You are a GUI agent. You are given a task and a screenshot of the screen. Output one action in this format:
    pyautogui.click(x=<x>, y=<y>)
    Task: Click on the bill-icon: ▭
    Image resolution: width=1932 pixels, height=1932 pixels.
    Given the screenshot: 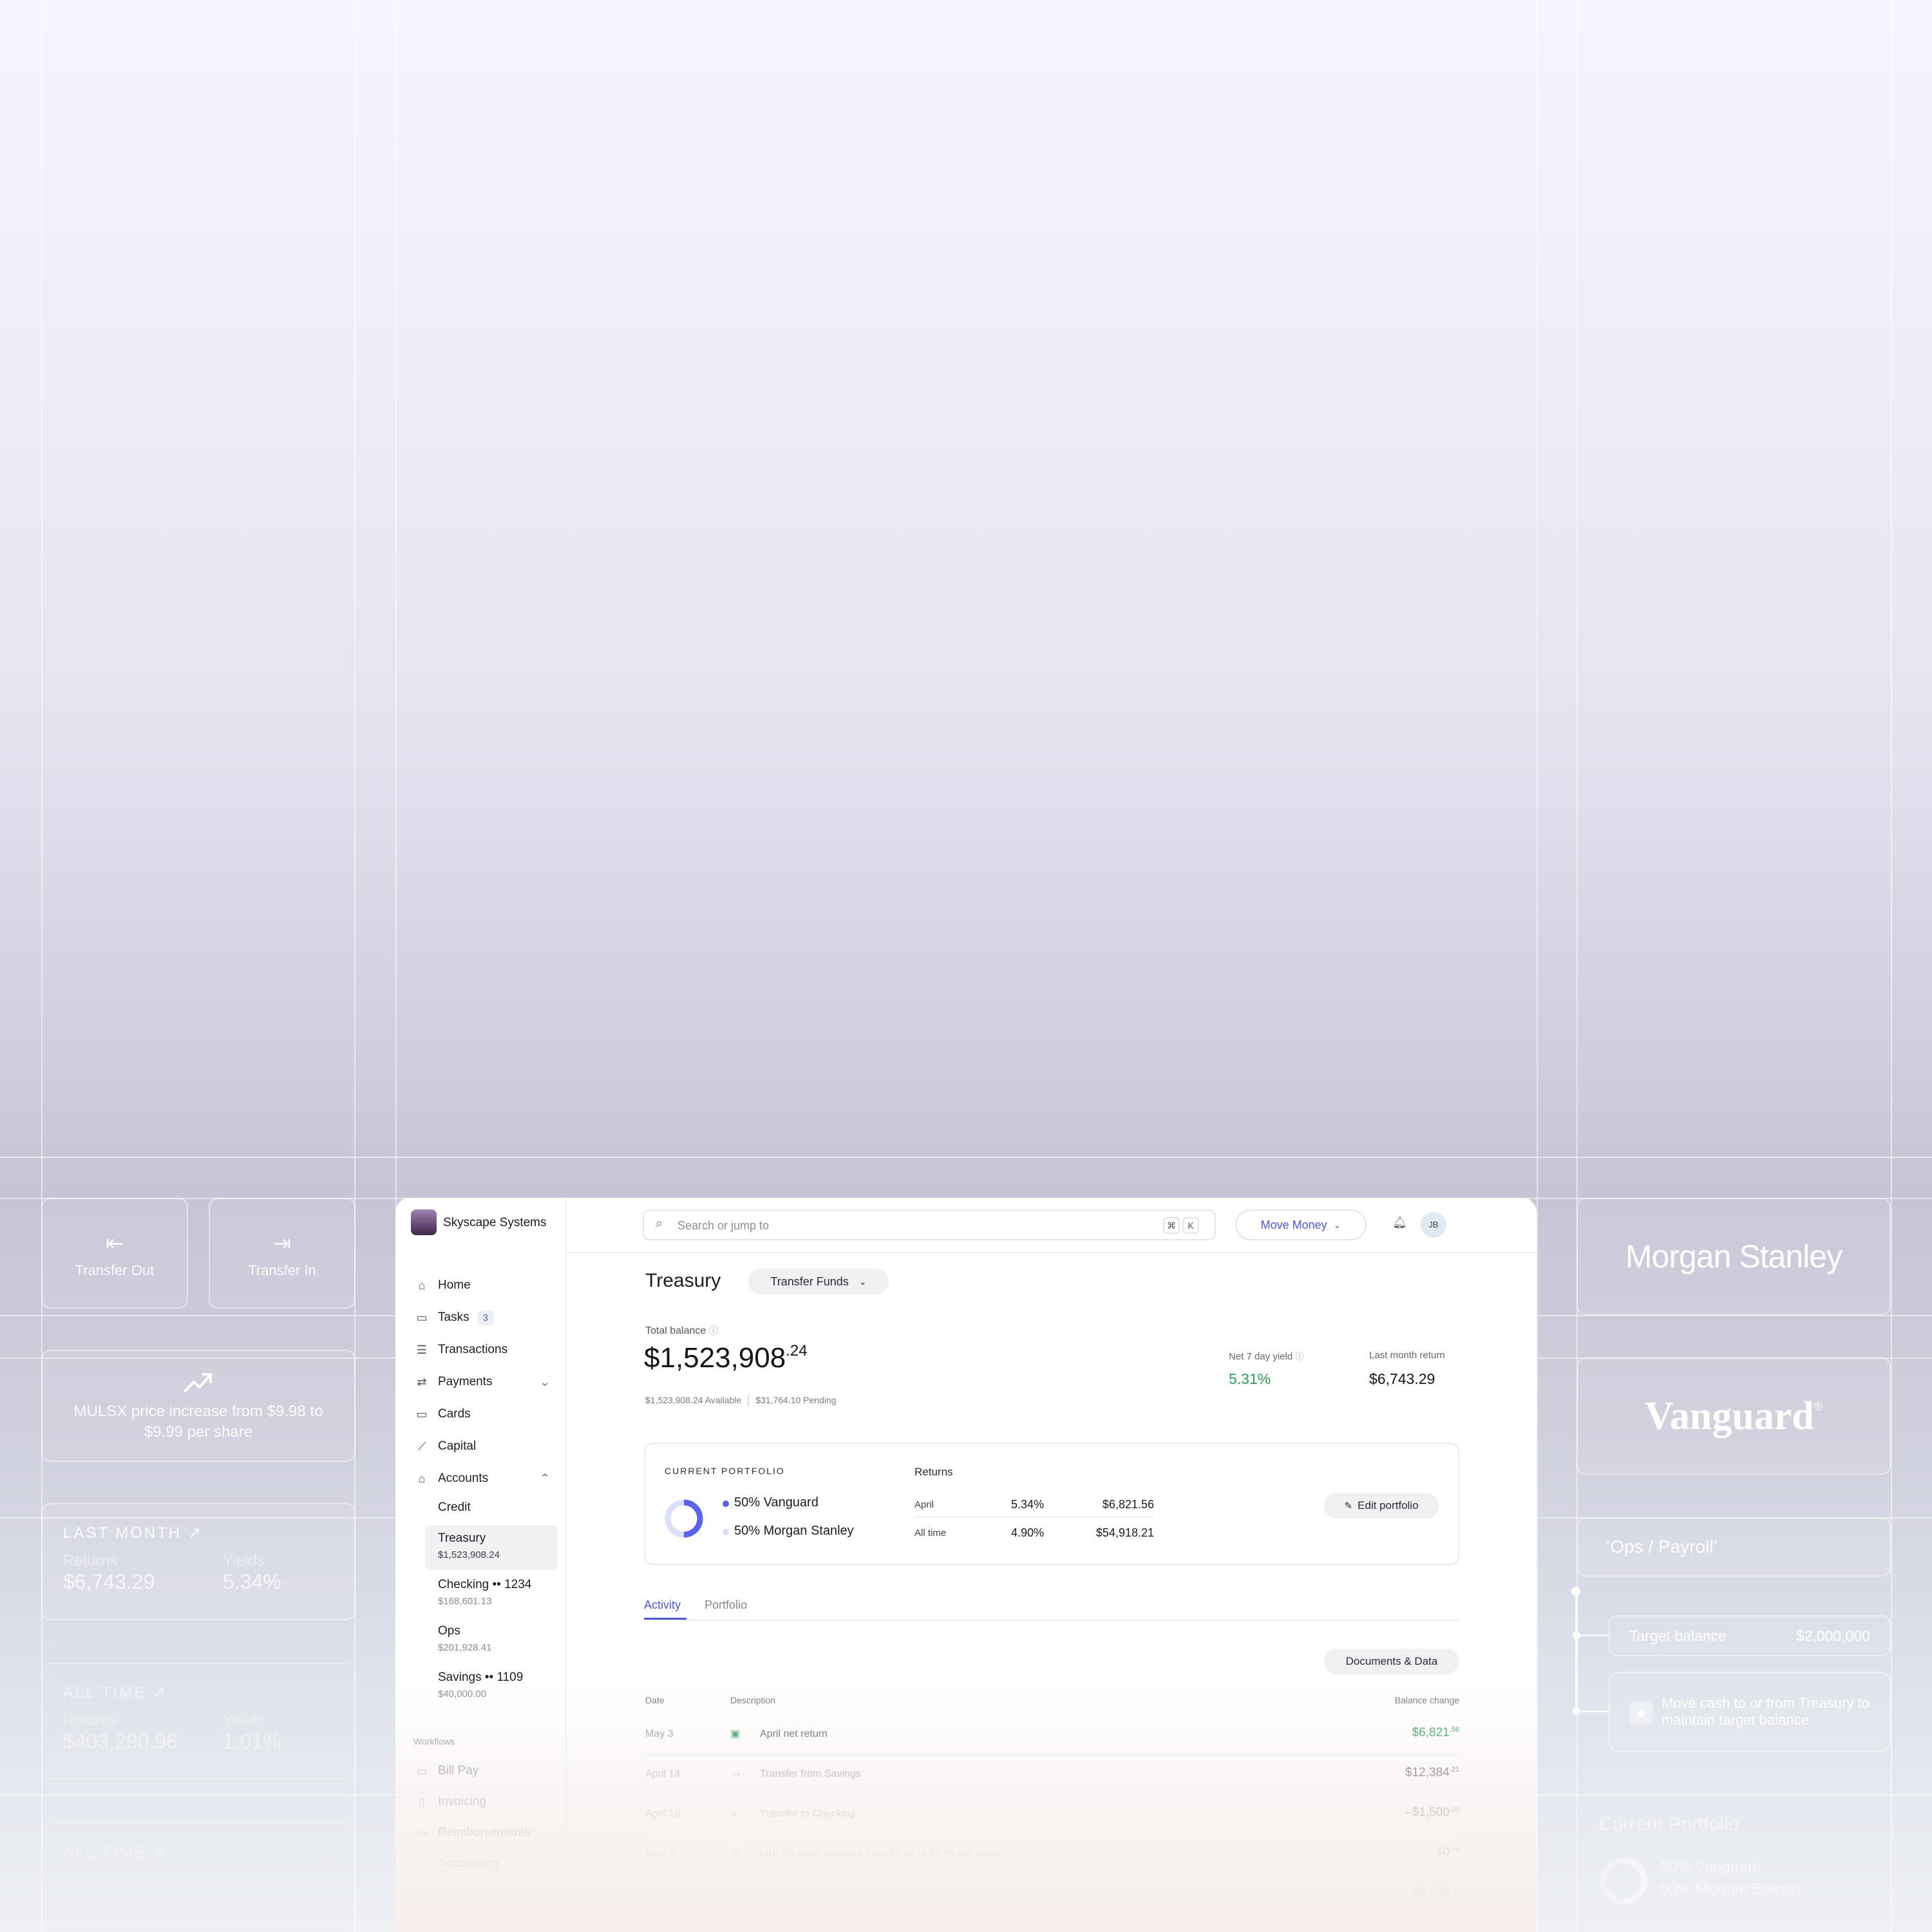 What is the action you would take?
    pyautogui.click(x=422, y=1770)
    